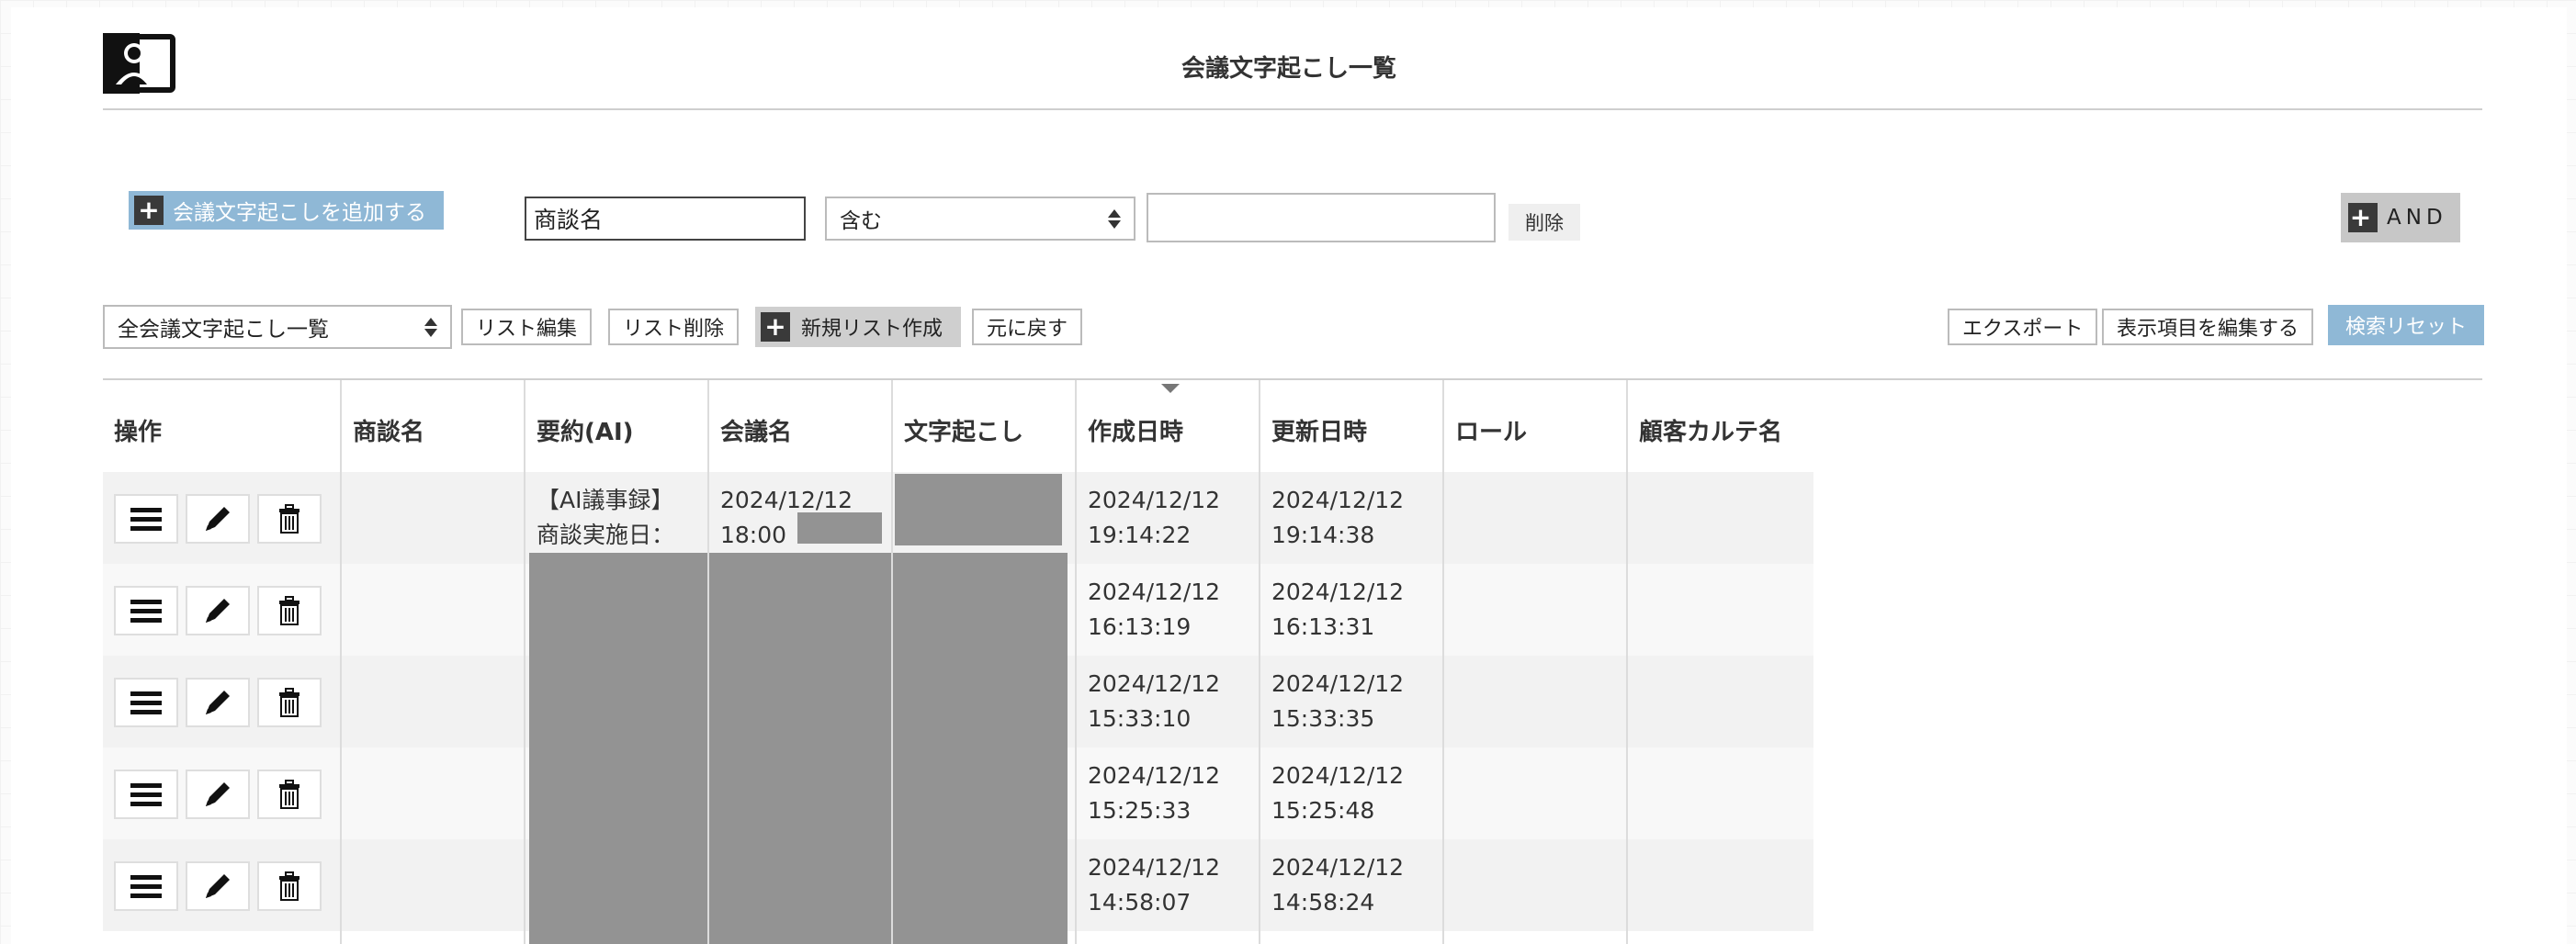 The width and height of the screenshot is (2576, 944). I want to click on cell-updated-at: 2024/12/12 16:13:31, so click(1332, 610).